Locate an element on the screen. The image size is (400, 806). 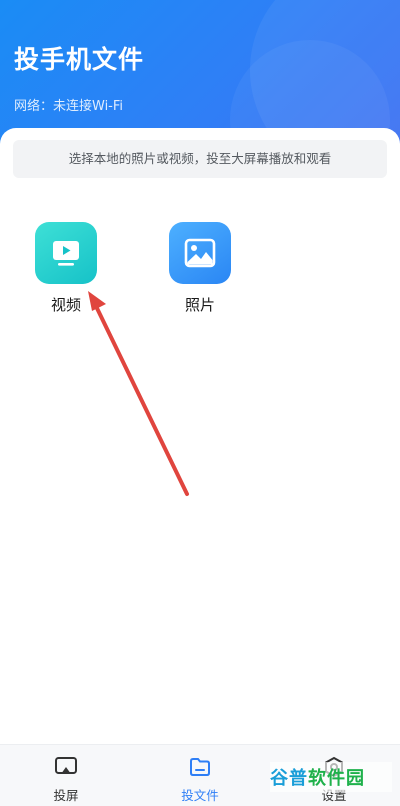
photo-icon is located at coordinates (200, 253).